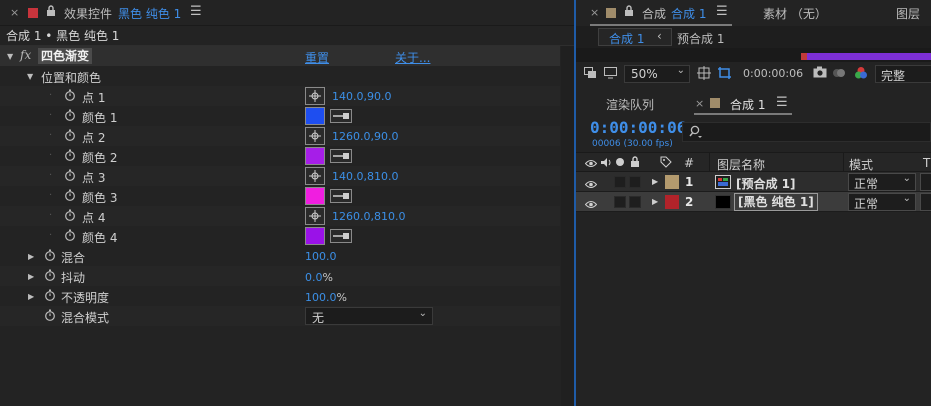 The width and height of the screenshot is (931, 406). What do you see at coordinates (820, 73) in the screenshot?
I see `snapshot-icon` at bounding box center [820, 73].